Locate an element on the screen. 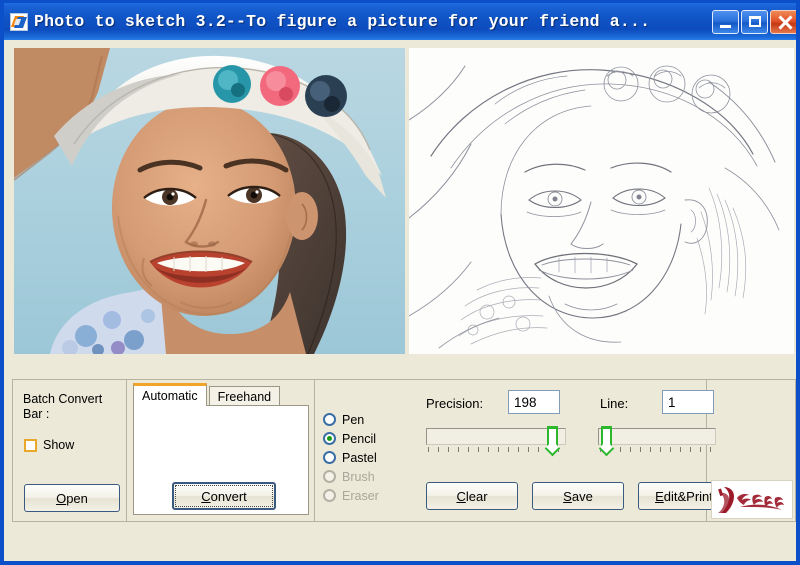  tab-freehand: Freehand is located at coordinates (244, 396).